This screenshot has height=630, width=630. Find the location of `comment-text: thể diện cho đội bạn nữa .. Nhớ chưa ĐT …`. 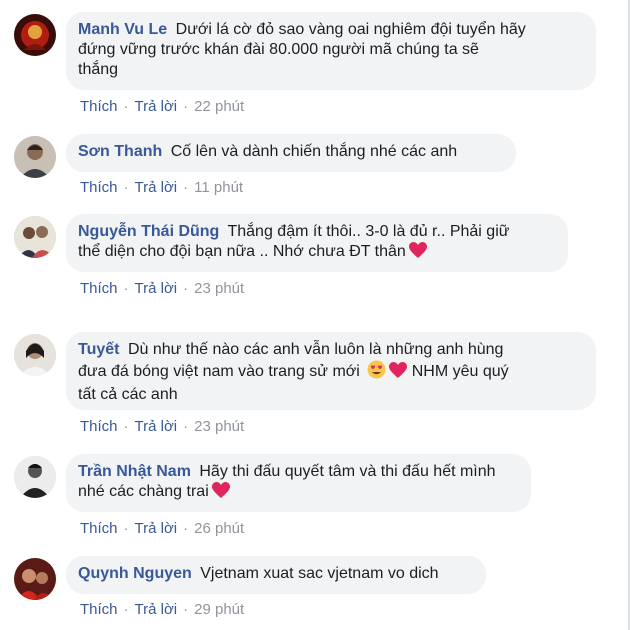

comment-text: thể diện cho đội bạn nữa .. Nhớ chưa ĐT … is located at coordinates (242, 251).